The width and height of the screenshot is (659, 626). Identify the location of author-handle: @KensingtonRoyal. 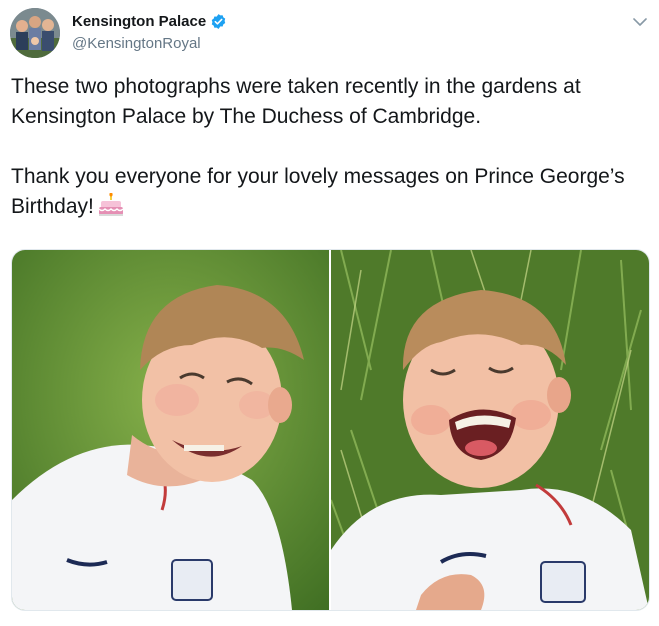
(136, 43).